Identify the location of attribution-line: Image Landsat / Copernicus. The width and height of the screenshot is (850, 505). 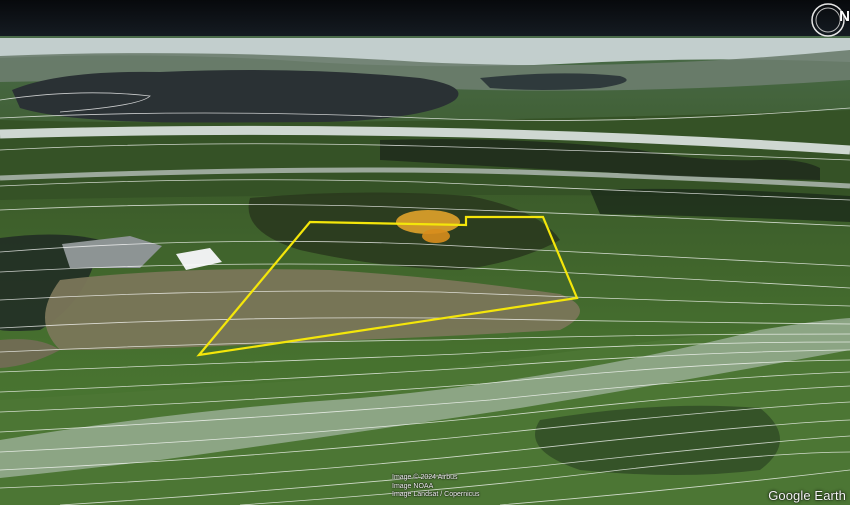
(436, 494).